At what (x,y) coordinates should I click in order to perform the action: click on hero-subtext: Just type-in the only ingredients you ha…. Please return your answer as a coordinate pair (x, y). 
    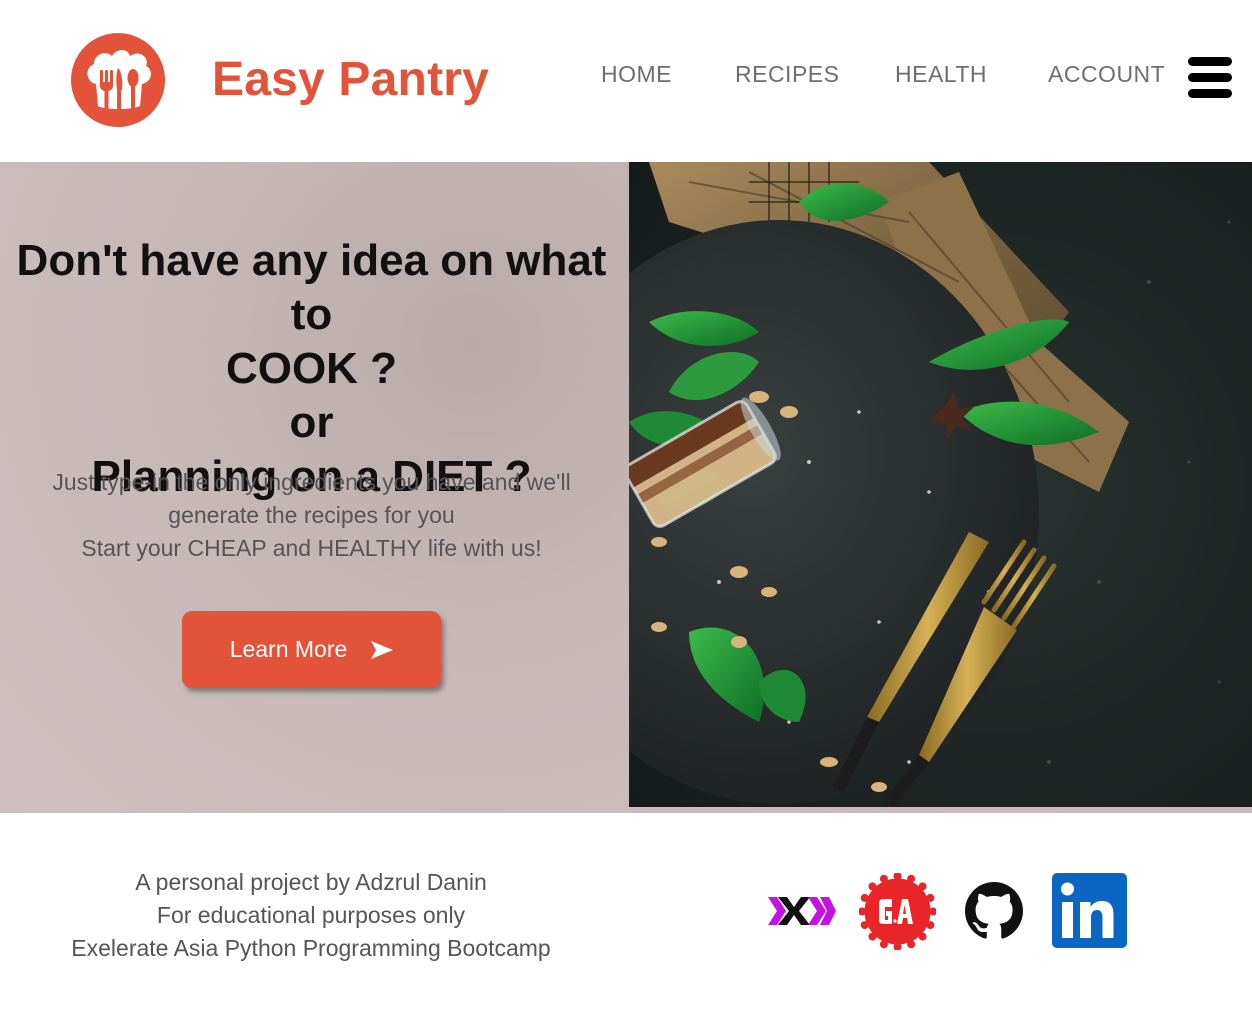
    Looking at the image, I should click on (311, 515).